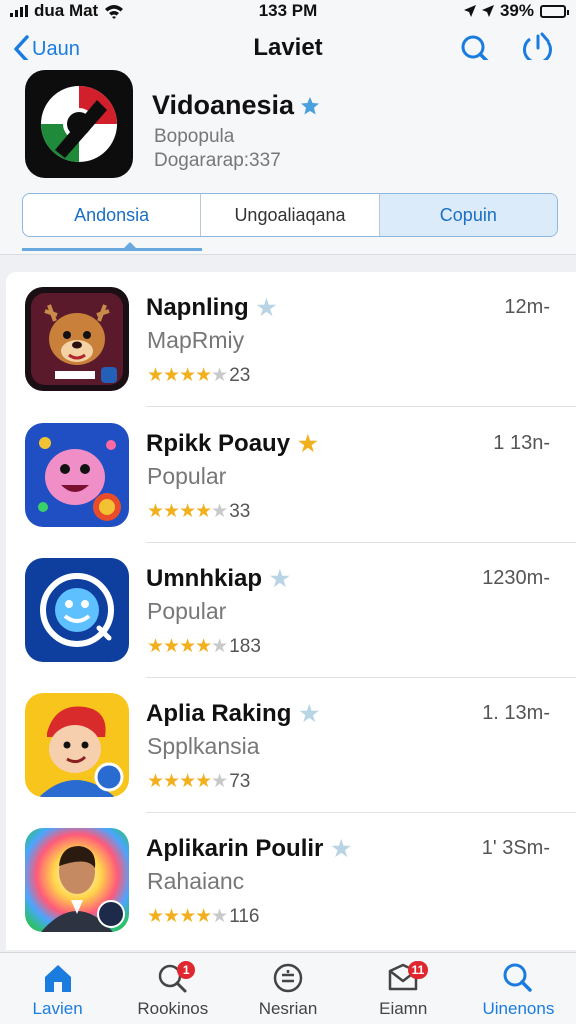  Describe the element at coordinates (219, 713) in the screenshot. I see `item-title-text: Aplia Raking` at that location.